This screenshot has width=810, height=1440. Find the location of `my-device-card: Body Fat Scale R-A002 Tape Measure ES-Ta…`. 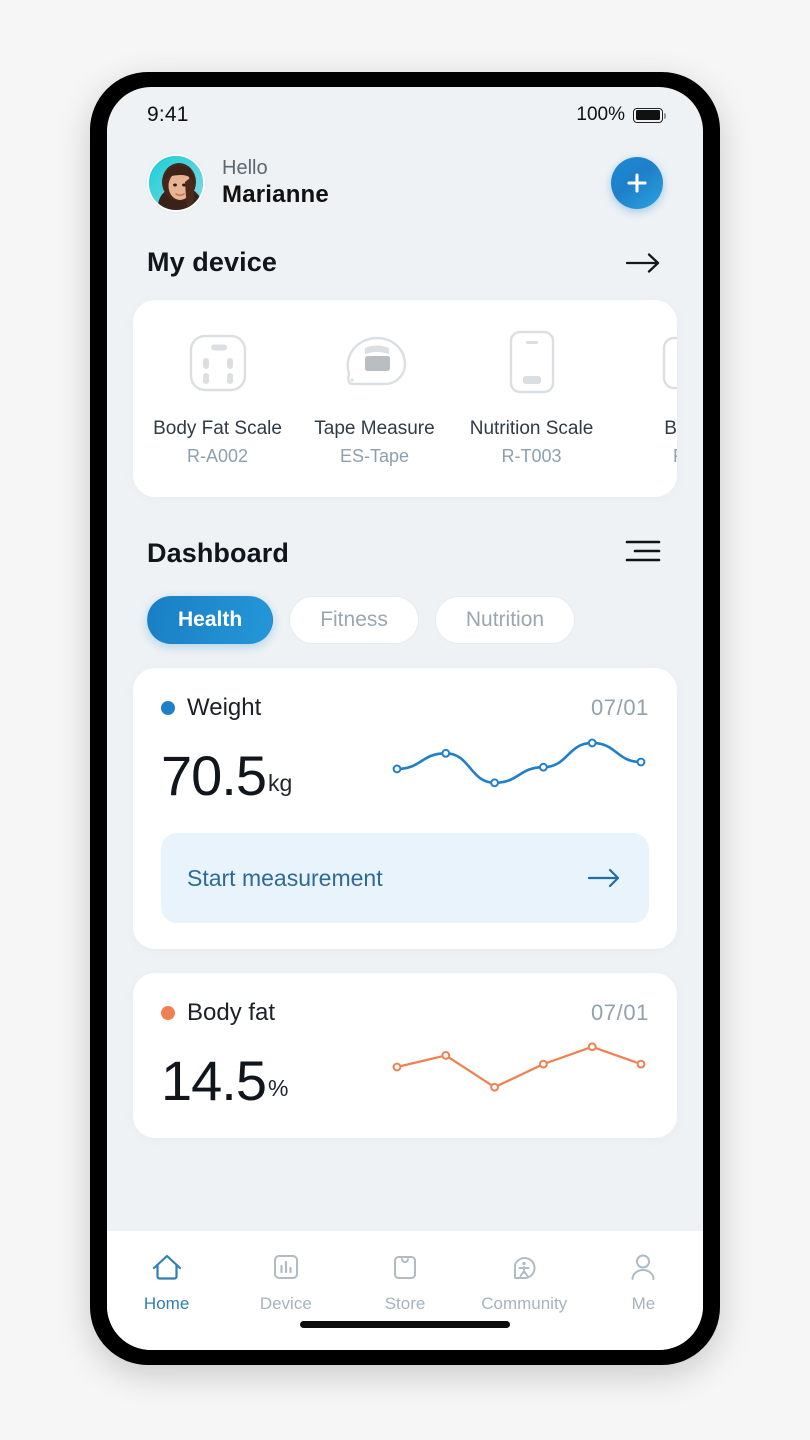

my-device-card: Body Fat Scale R-A002 Tape Measure ES-Ta… is located at coordinates (405, 398).